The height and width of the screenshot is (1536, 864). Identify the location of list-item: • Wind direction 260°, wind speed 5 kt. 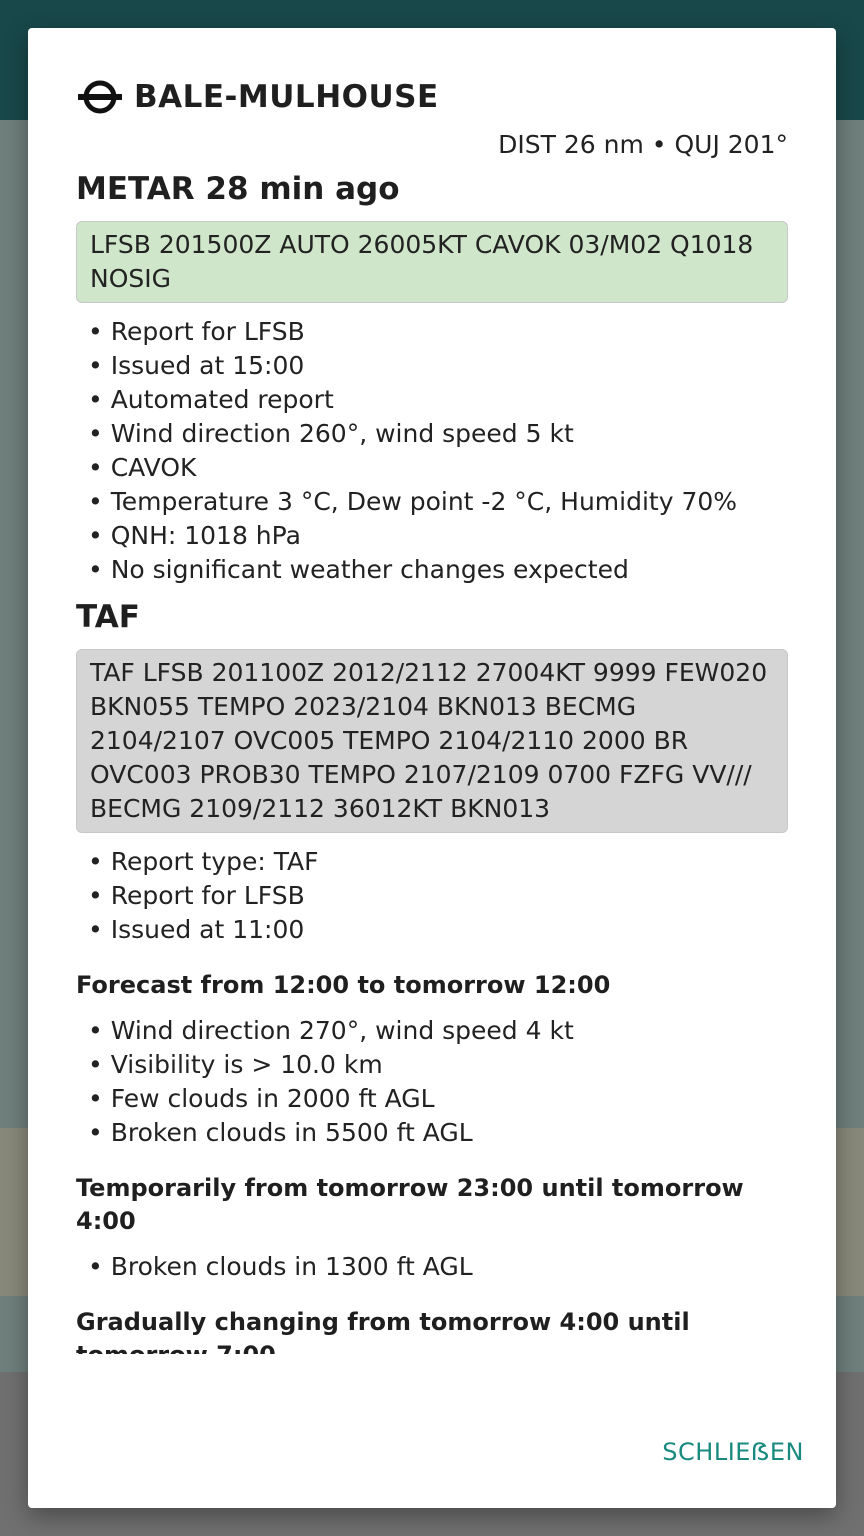
(331, 433).